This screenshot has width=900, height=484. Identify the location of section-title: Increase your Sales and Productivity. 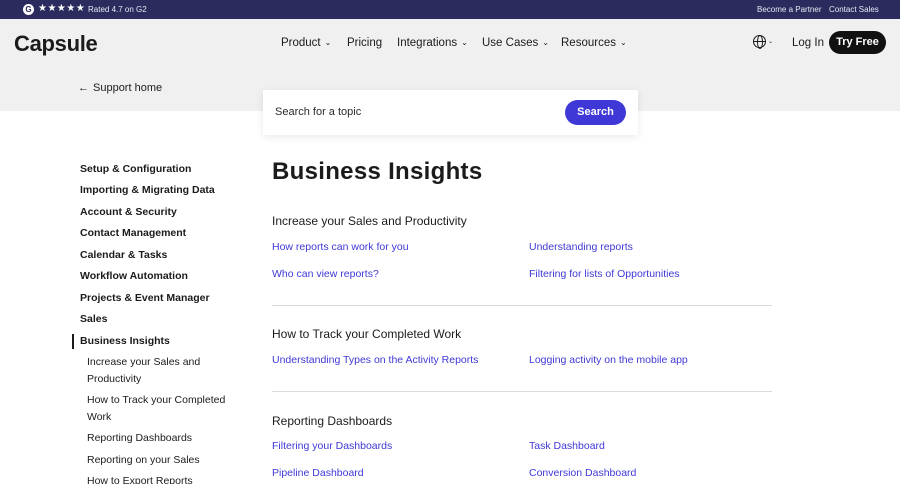
(369, 221).